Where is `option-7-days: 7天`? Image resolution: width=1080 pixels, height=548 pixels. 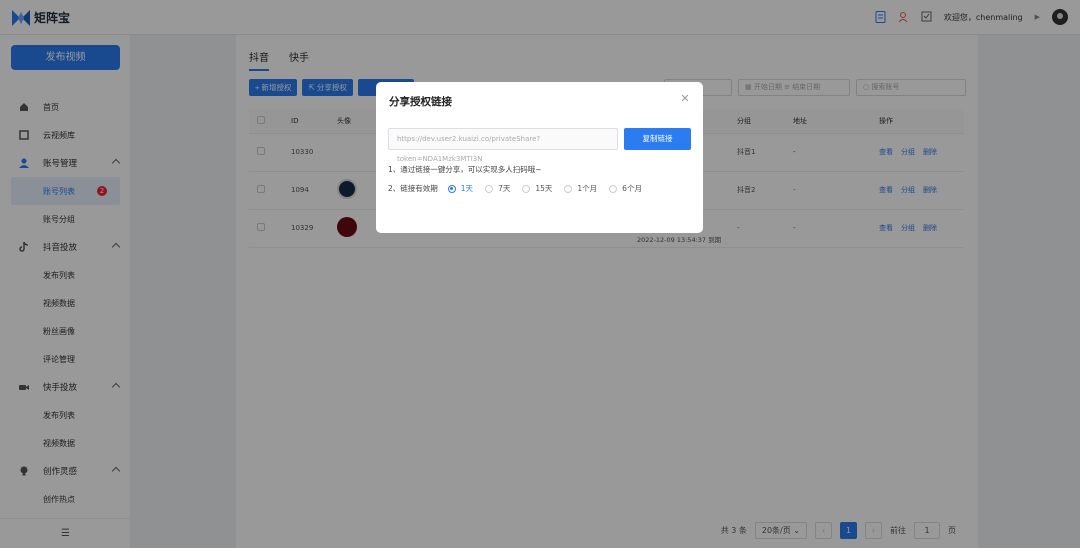
option-7-days: 7天 is located at coordinates (497, 188).